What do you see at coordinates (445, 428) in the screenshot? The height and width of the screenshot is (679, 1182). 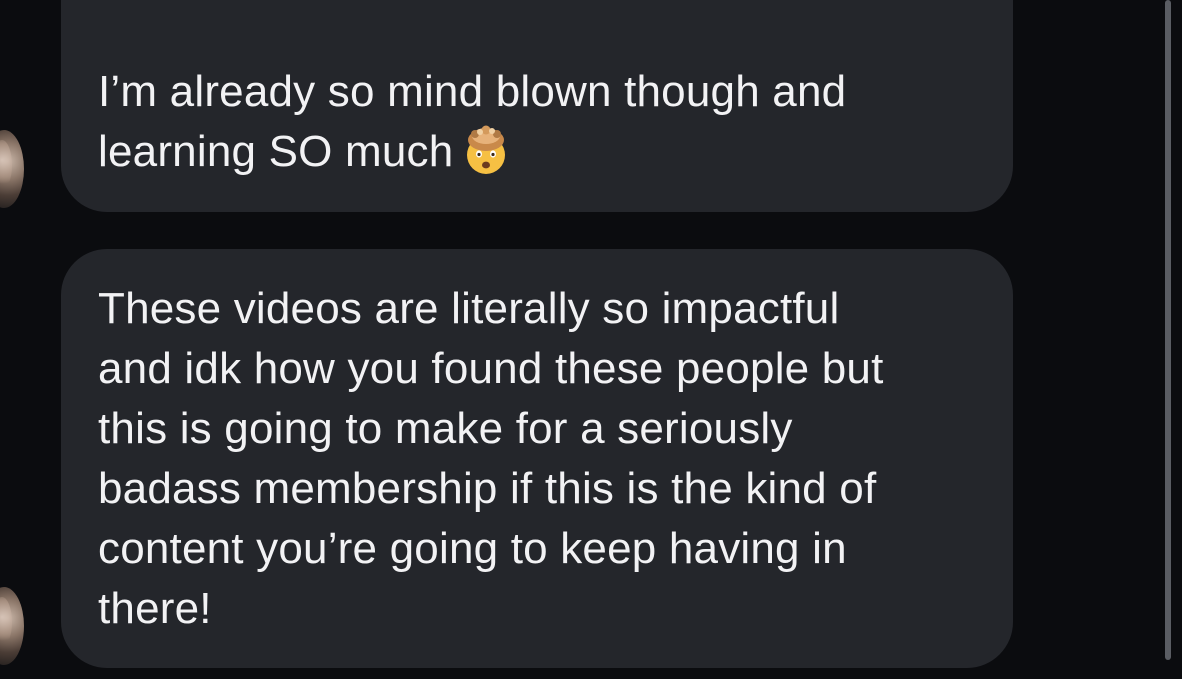 I see `message-line: this is going to make for a seriously` at bounding box center [445, 428].